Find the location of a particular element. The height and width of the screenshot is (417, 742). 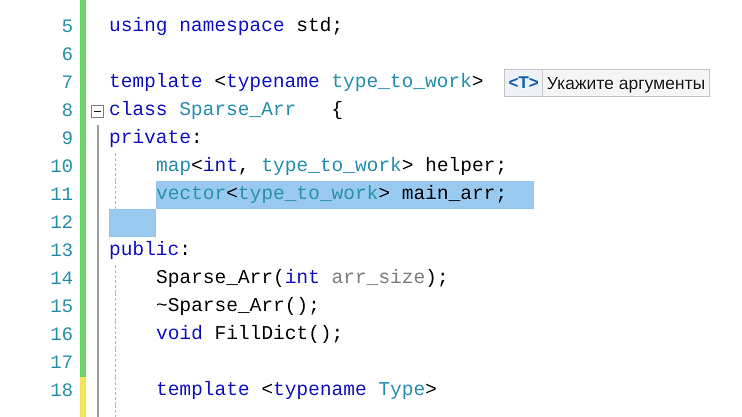

line-number: 14 is located at coordinates (61, 279).